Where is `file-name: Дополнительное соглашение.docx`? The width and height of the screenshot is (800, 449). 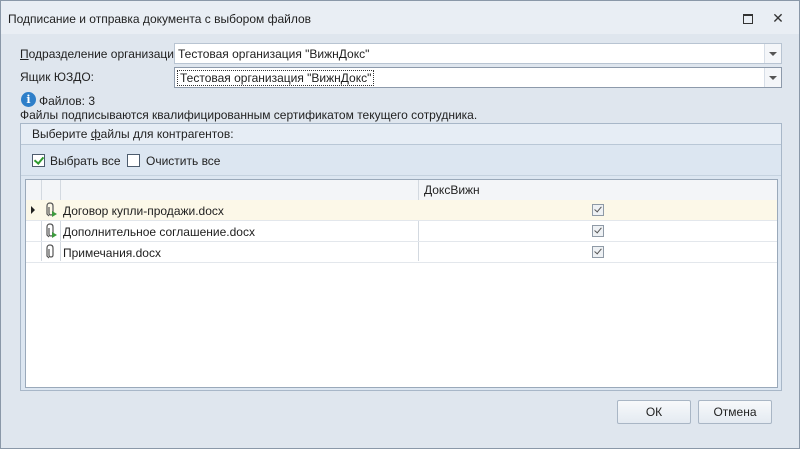
file-name: Дополнительное соглашение.docx is located at coordinates (159, 232).